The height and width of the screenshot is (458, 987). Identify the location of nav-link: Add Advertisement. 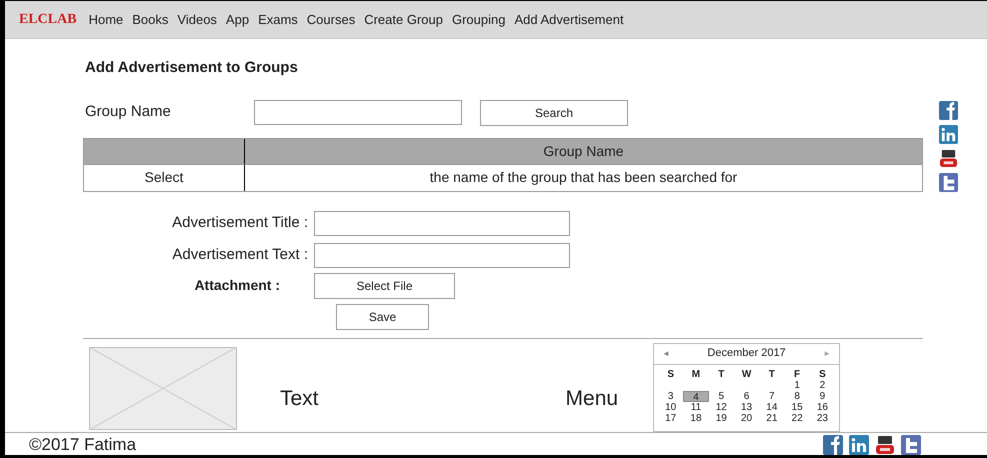
(569, 20).